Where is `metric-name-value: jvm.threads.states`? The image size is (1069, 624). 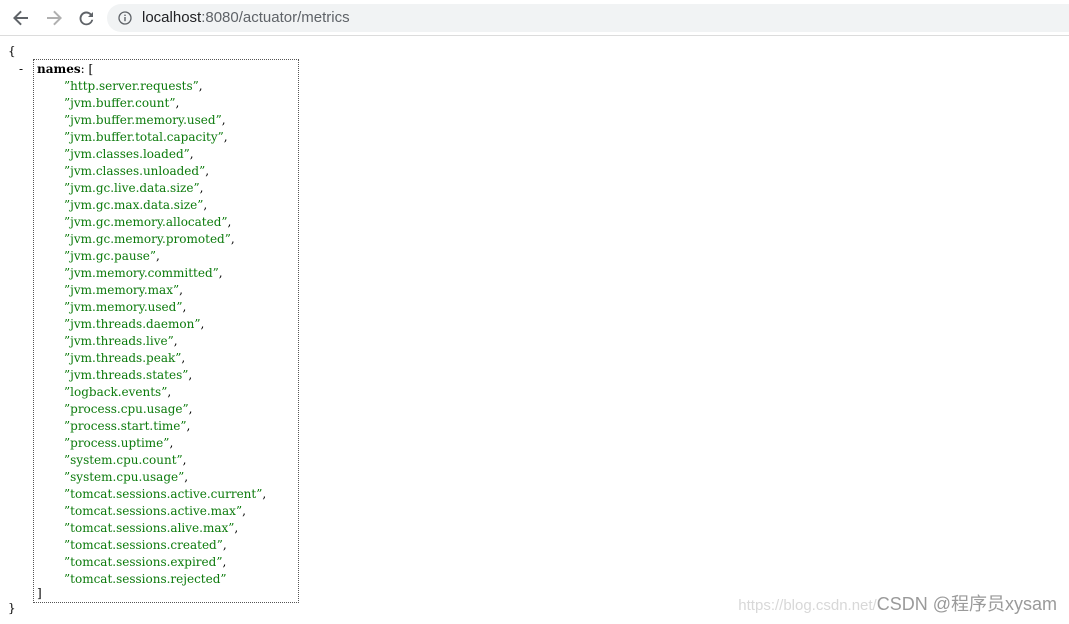
metric-name-value: jvm.threads.states is located at coordinates (126, 375).